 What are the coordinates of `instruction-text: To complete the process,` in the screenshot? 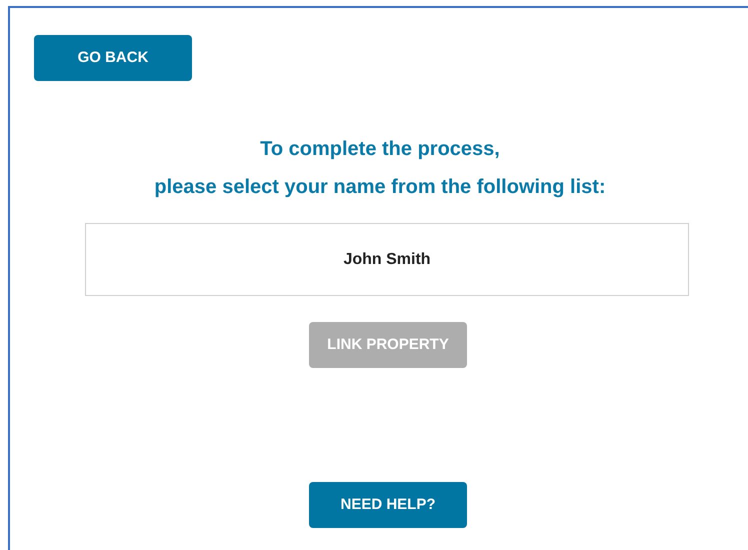 It's located at (380, 149).